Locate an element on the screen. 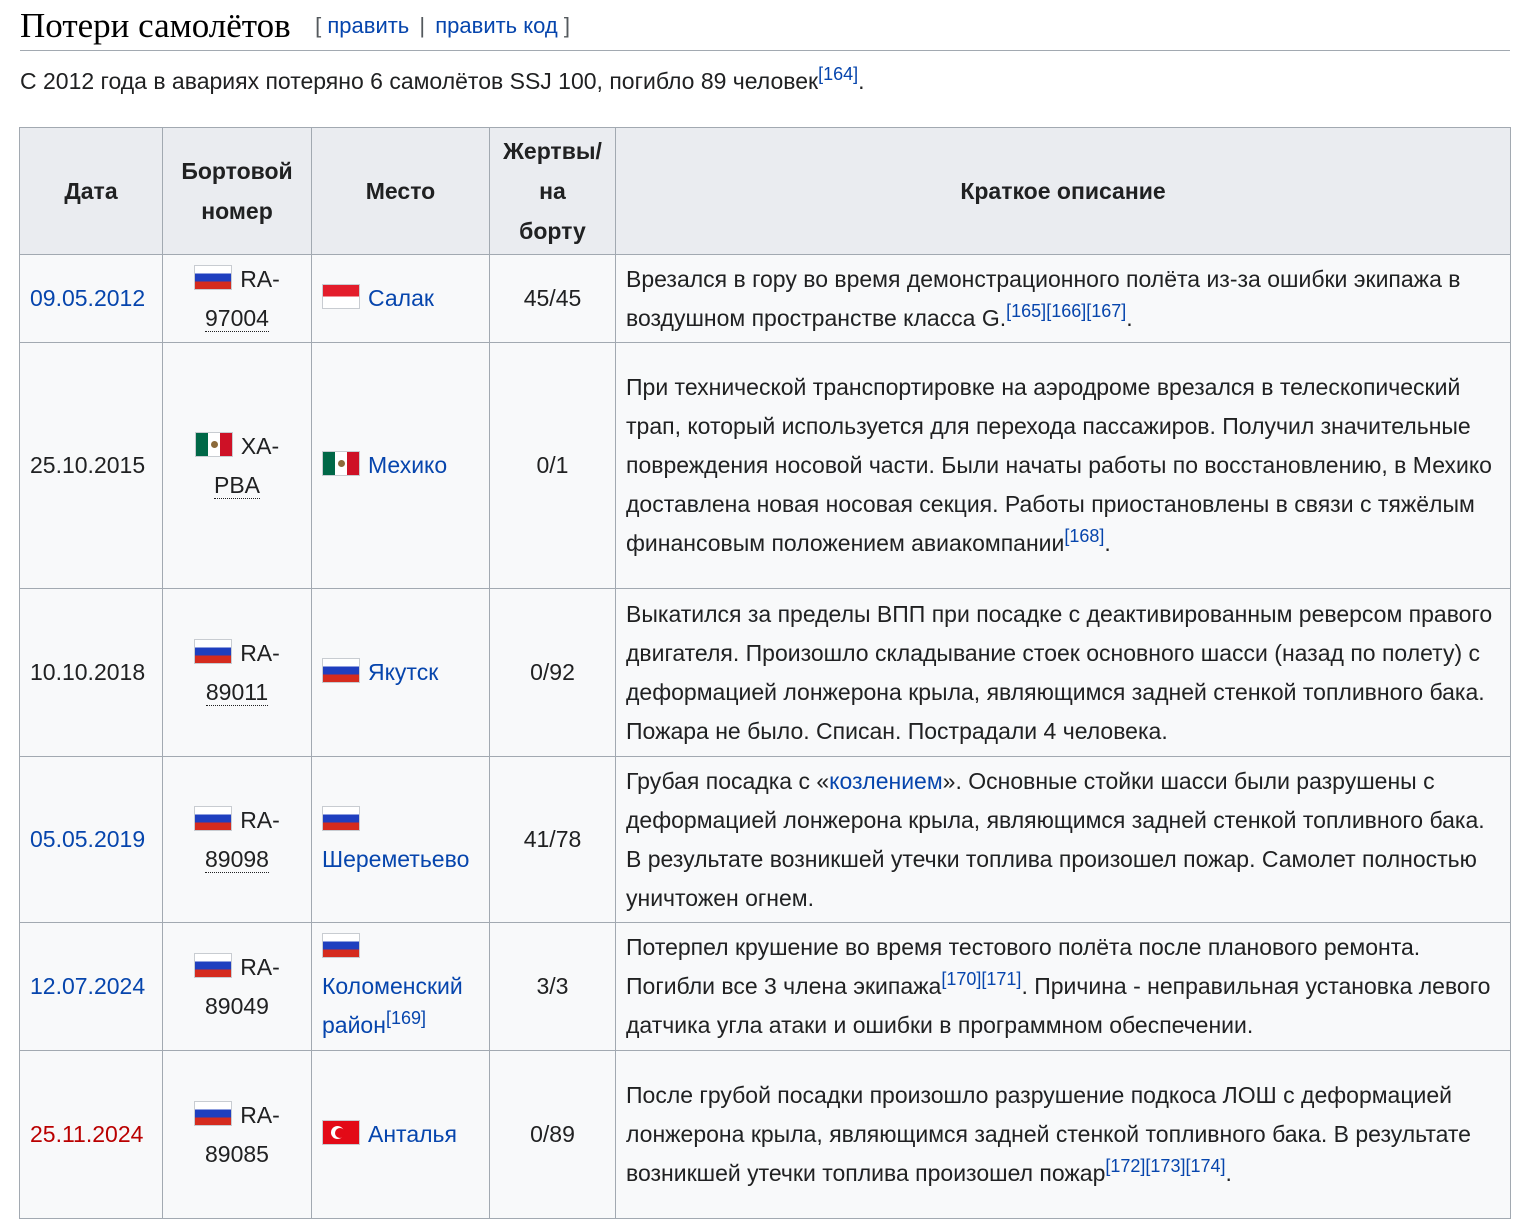 This screenshot has height=1232, width=1526. header-place: Место is located at coordinates (400, 191).